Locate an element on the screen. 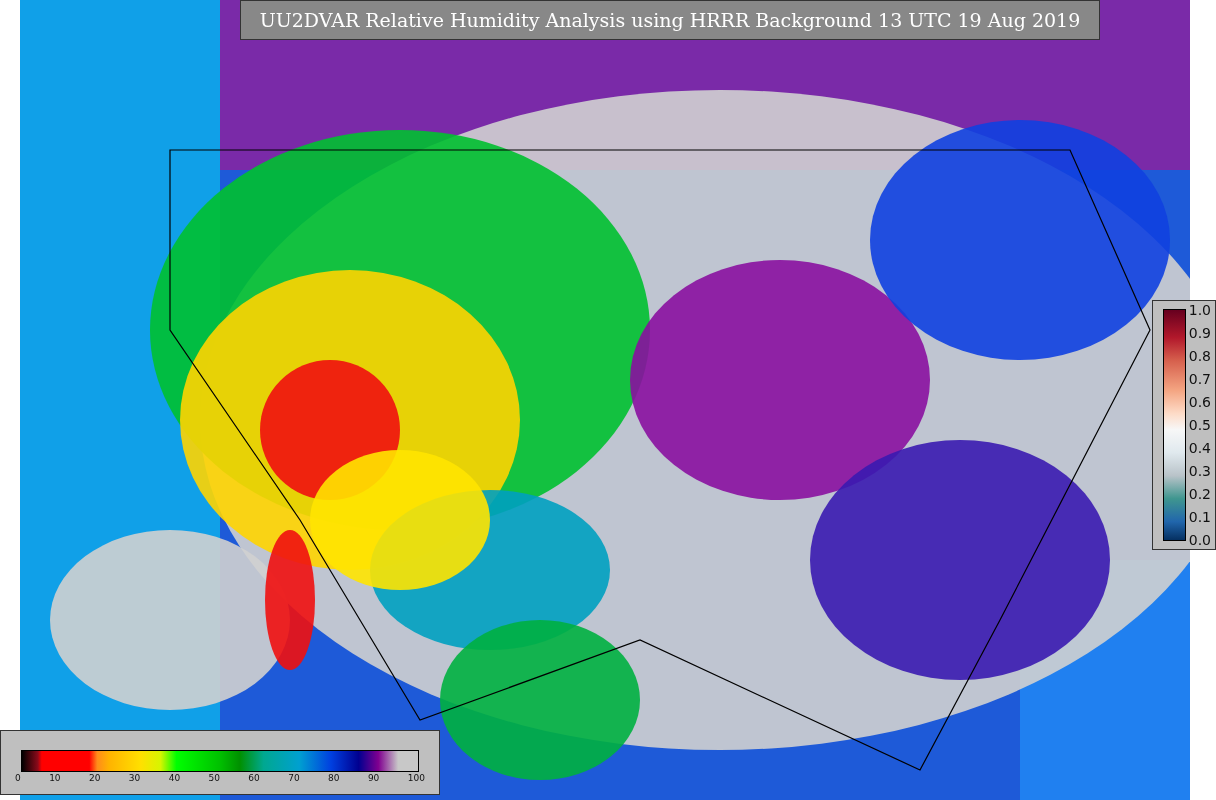 The height and width of the screenshot is (800, 1216). tick-label: 0.3 is located at coordinates (1199, 471).